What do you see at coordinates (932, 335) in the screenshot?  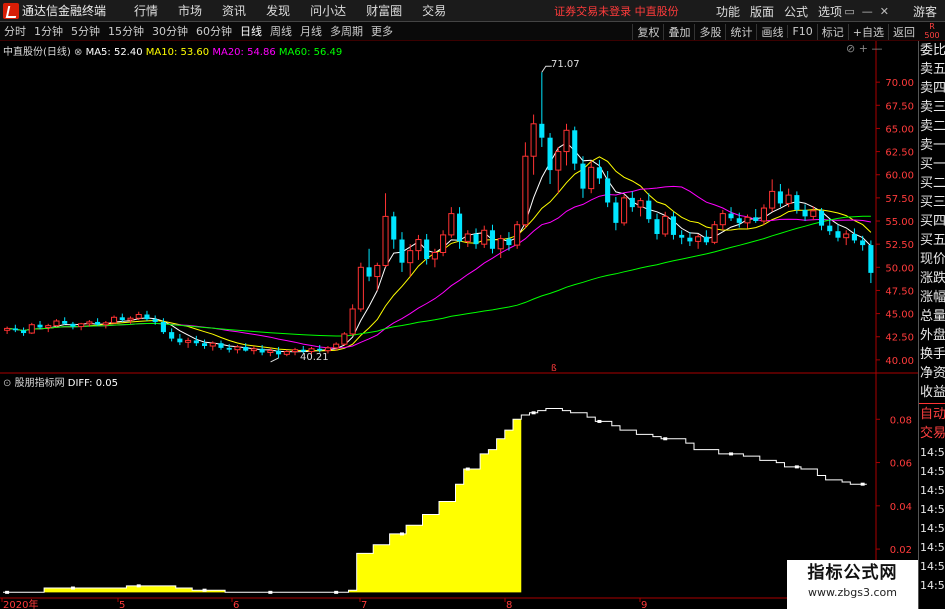 I see `quote-field-label: 外盘` at bounding box center [932, 335].